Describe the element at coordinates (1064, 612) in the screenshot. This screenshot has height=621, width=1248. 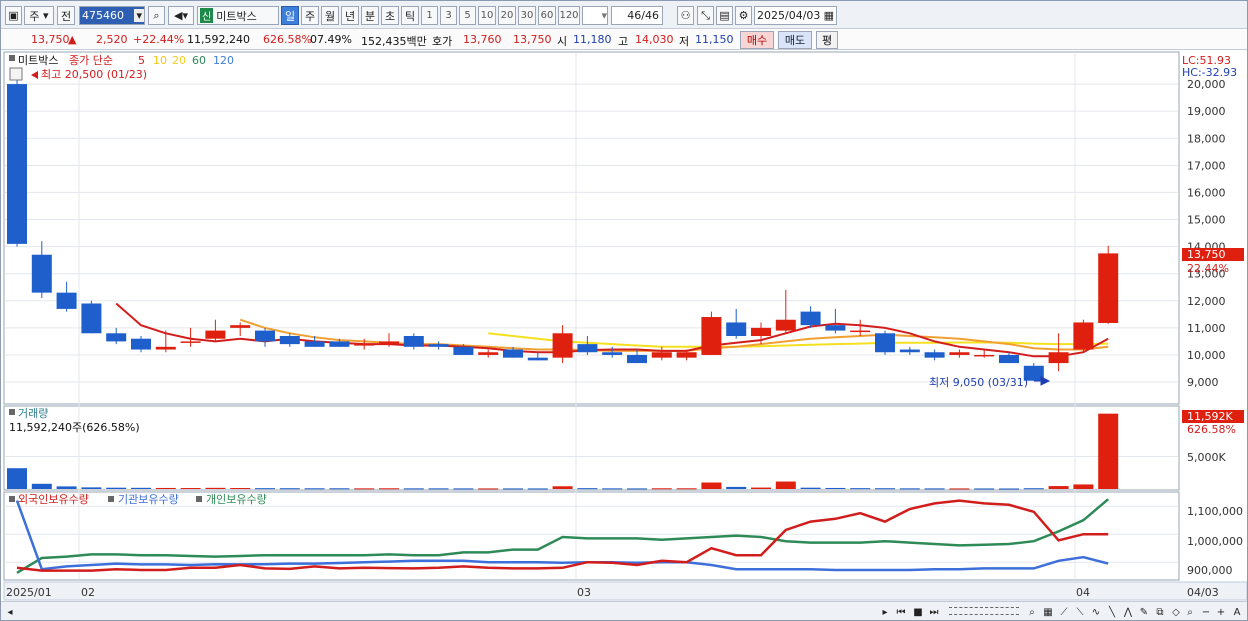
I see `draw-icon: ⟋` at that location.